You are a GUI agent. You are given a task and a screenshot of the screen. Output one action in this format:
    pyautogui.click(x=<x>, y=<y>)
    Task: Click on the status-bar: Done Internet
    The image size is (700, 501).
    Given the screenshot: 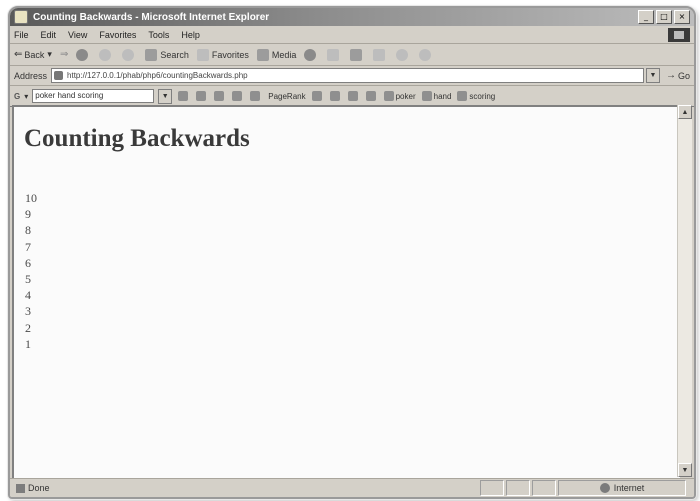 What is the action you would take?
    pyautogui.click(x=352, y=487)
    